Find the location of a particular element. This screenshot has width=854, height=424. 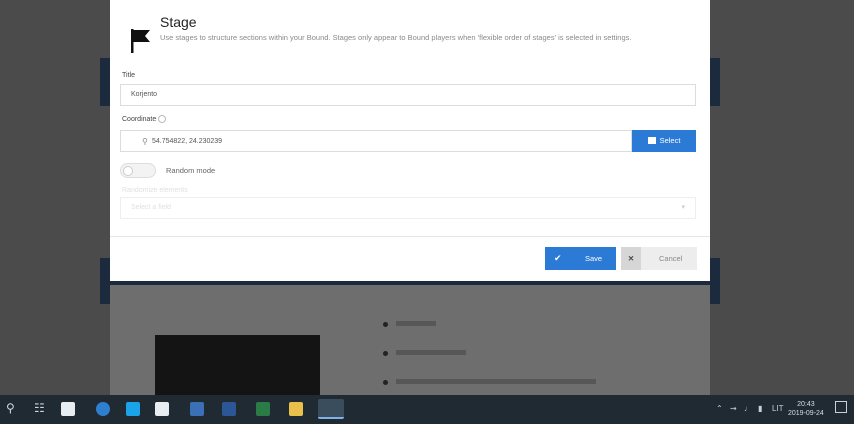

title-input: Korjento is located at coordinates (408, 95).